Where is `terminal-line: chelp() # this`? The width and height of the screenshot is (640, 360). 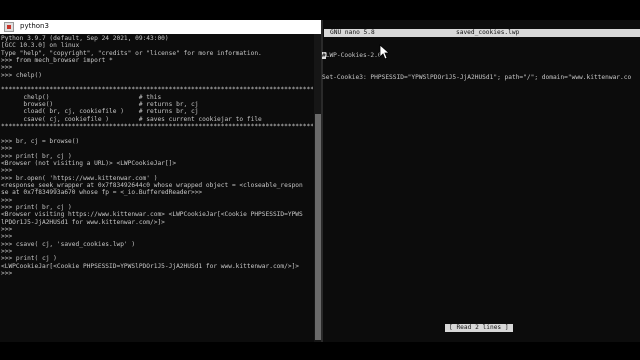
terminal-line: chelp() # this is located at coordinates (81, 97).